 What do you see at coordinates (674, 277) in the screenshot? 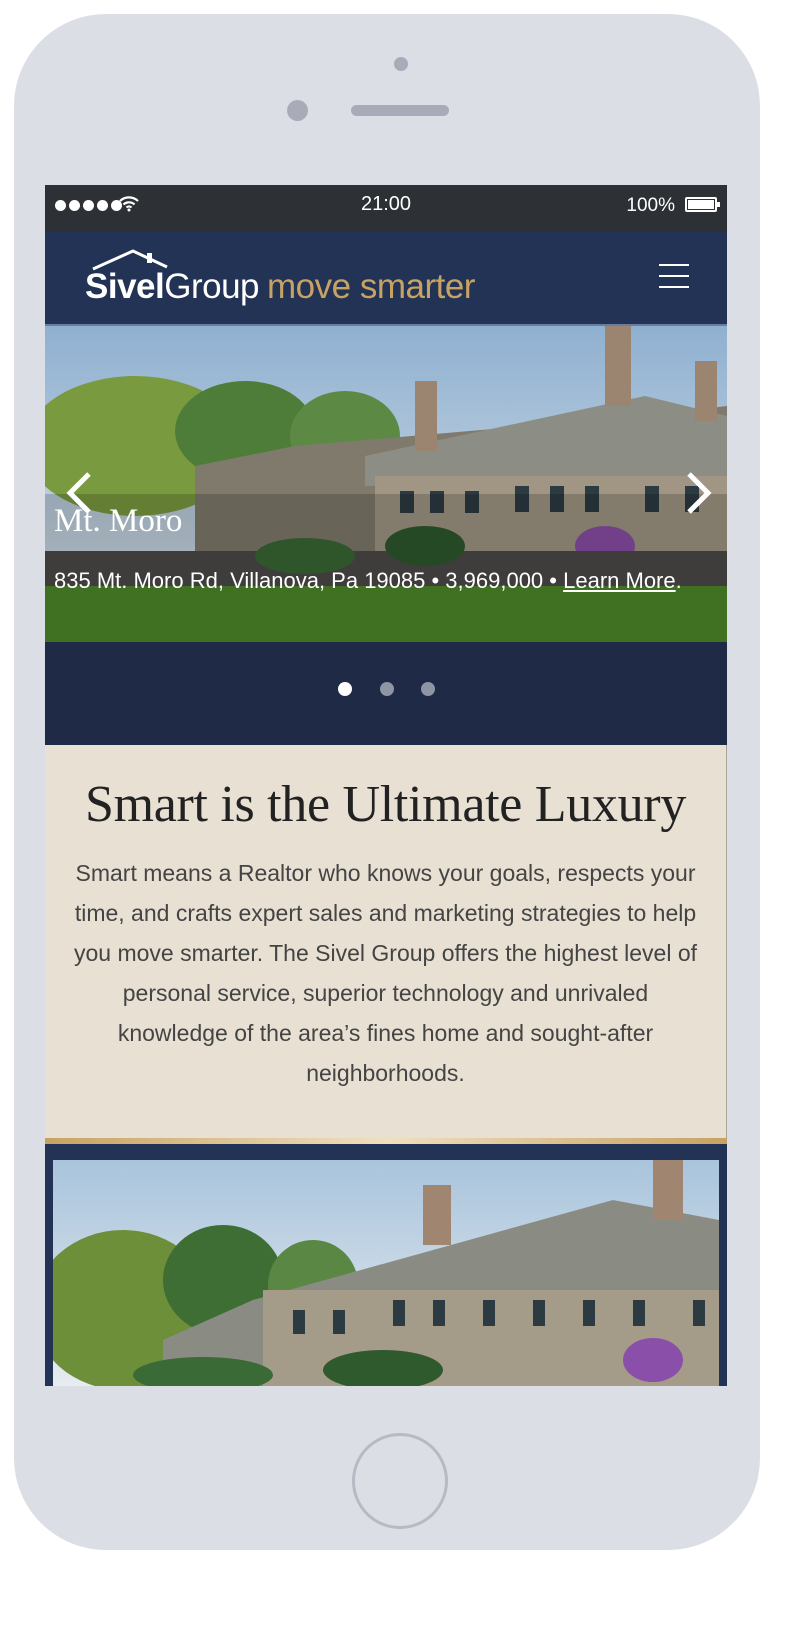
I see `hamburger-icon` at bounding box center [674, 277].